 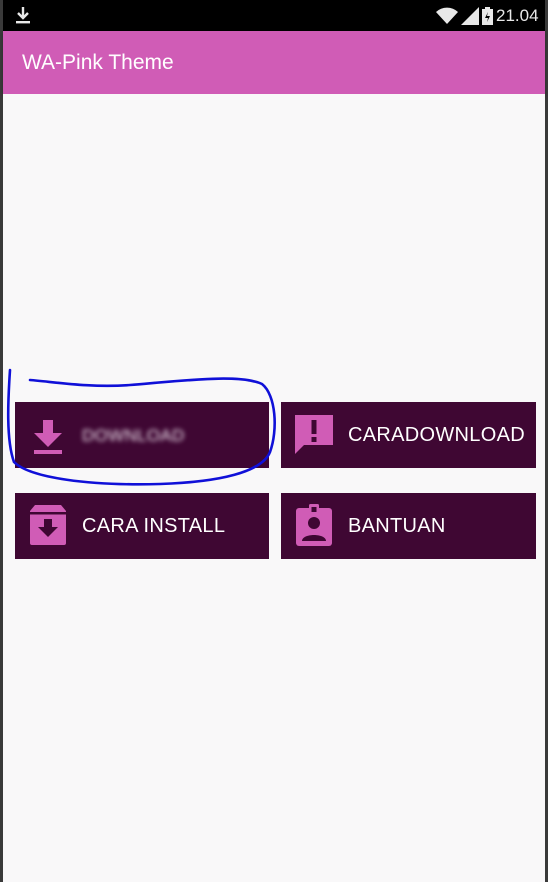 What do you see at coordinates (397, 526) in the screenshot?
I see `bantuan-button-label: BANTUAN` at bounding box center [397, 526].